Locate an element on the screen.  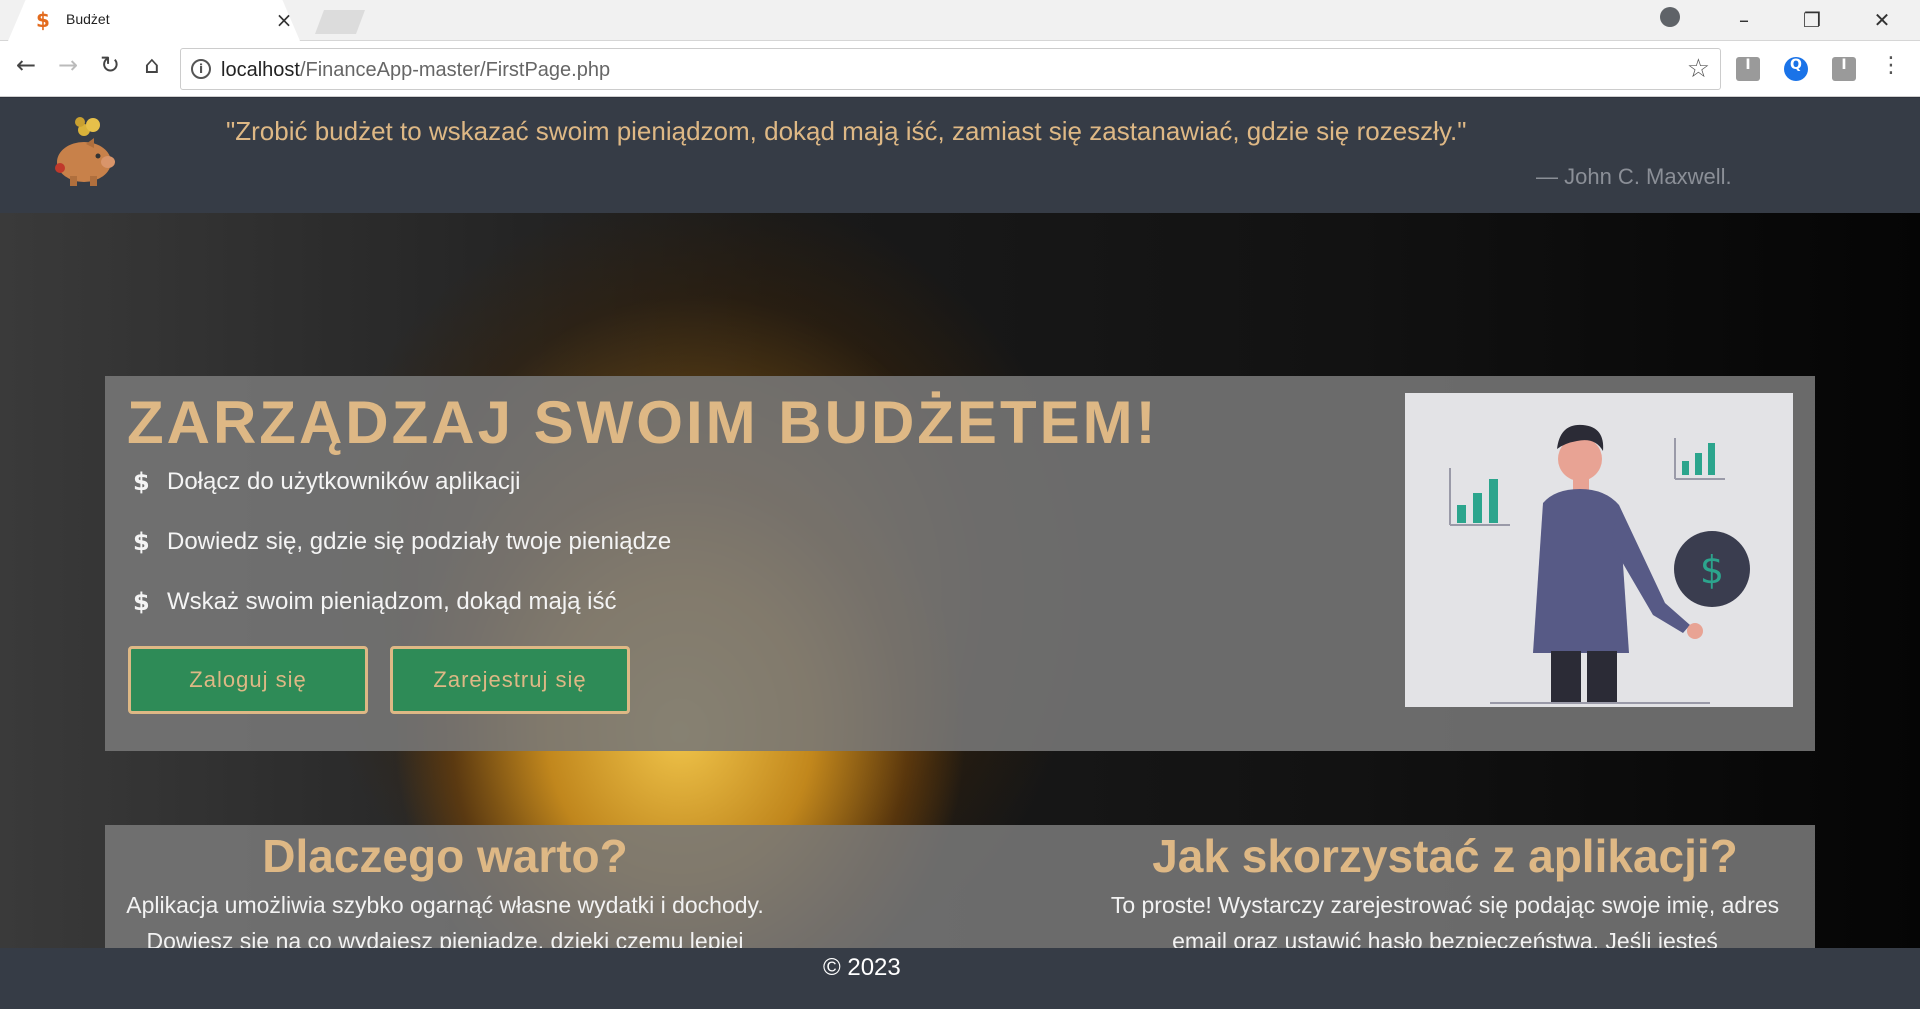
site-footer: © 2023 is located at coordinates (960, 978).